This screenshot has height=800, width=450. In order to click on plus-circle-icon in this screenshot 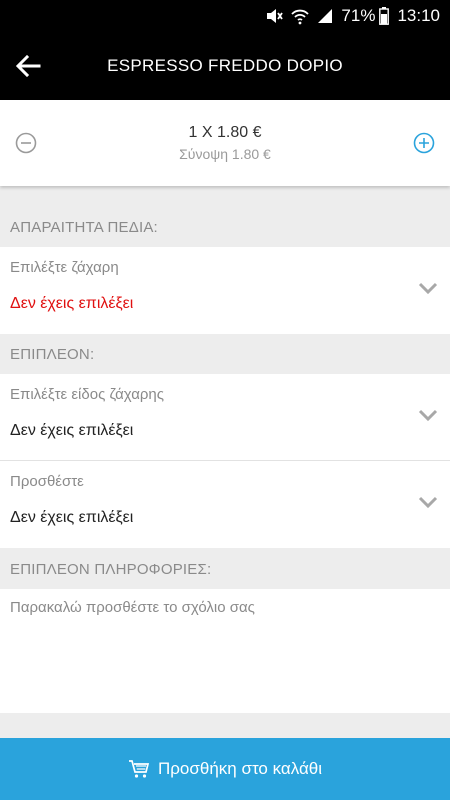, I will do `click(424, 143)`.